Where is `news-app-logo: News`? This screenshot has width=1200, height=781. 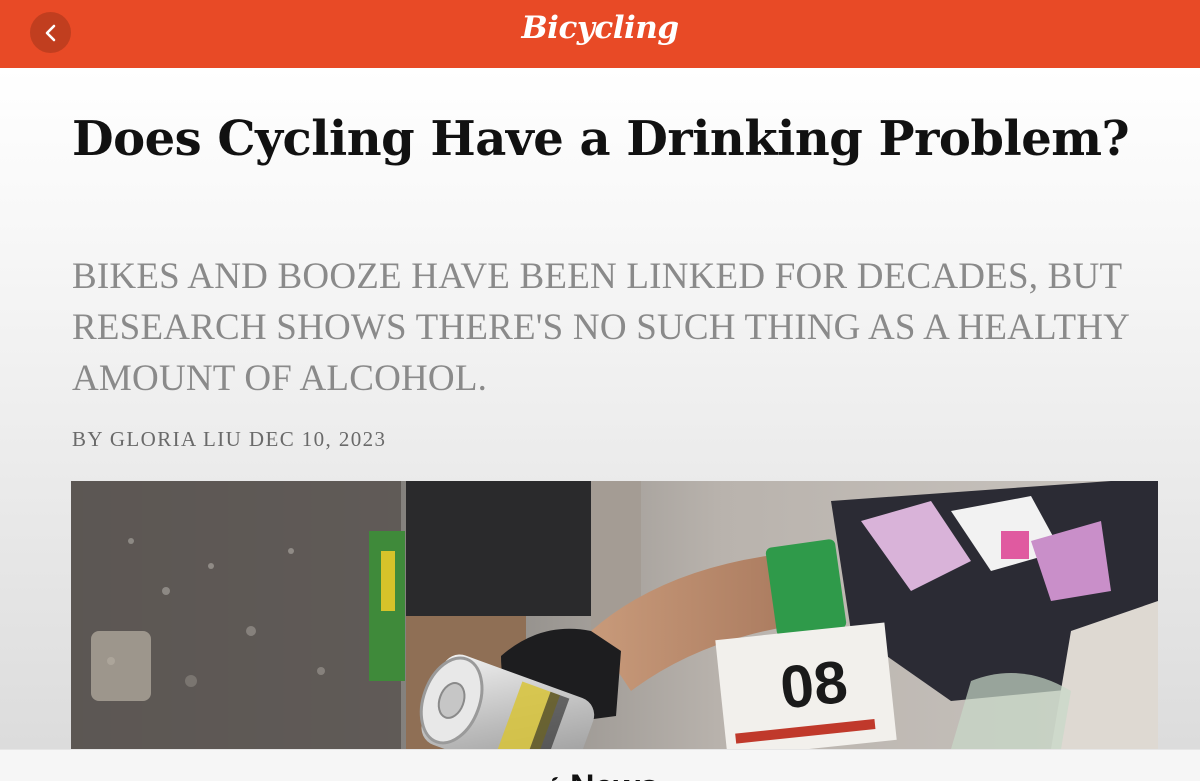
news-app-logo: News is located at coordinates (599, 774).